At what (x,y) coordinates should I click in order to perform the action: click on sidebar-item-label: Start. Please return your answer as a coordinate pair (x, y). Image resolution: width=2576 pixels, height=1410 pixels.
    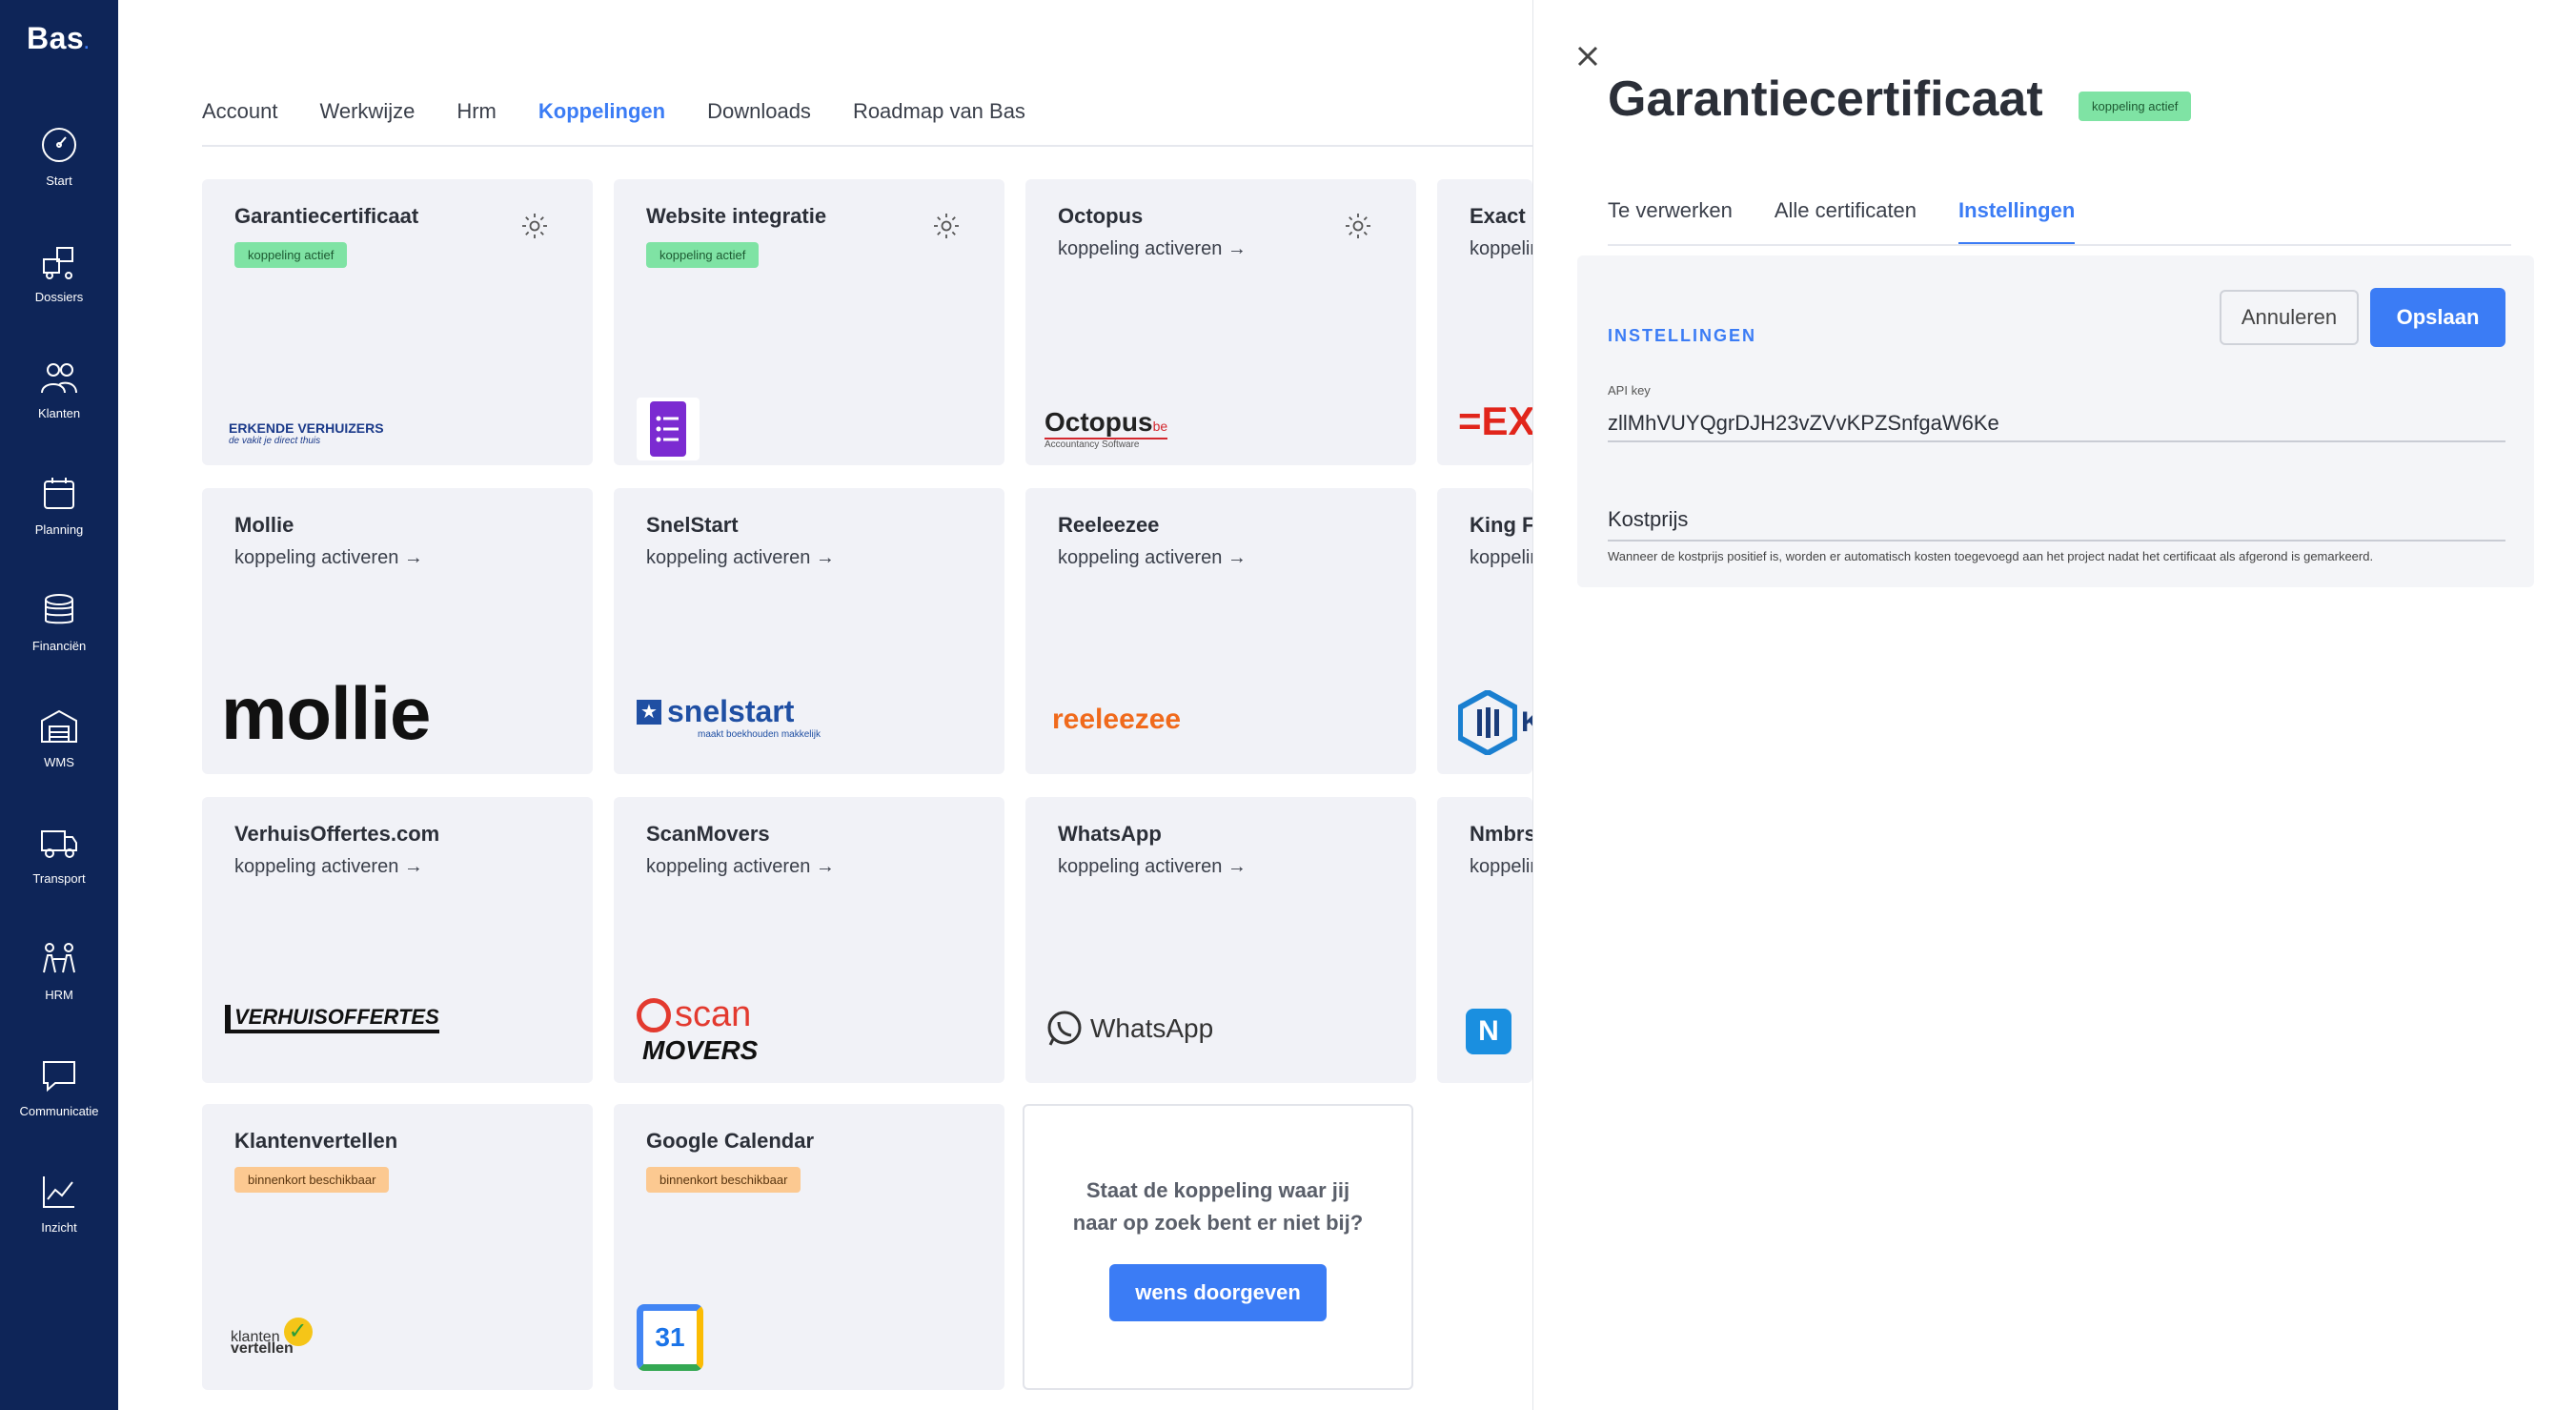
    Looking at the image, I should click on (59, 181).